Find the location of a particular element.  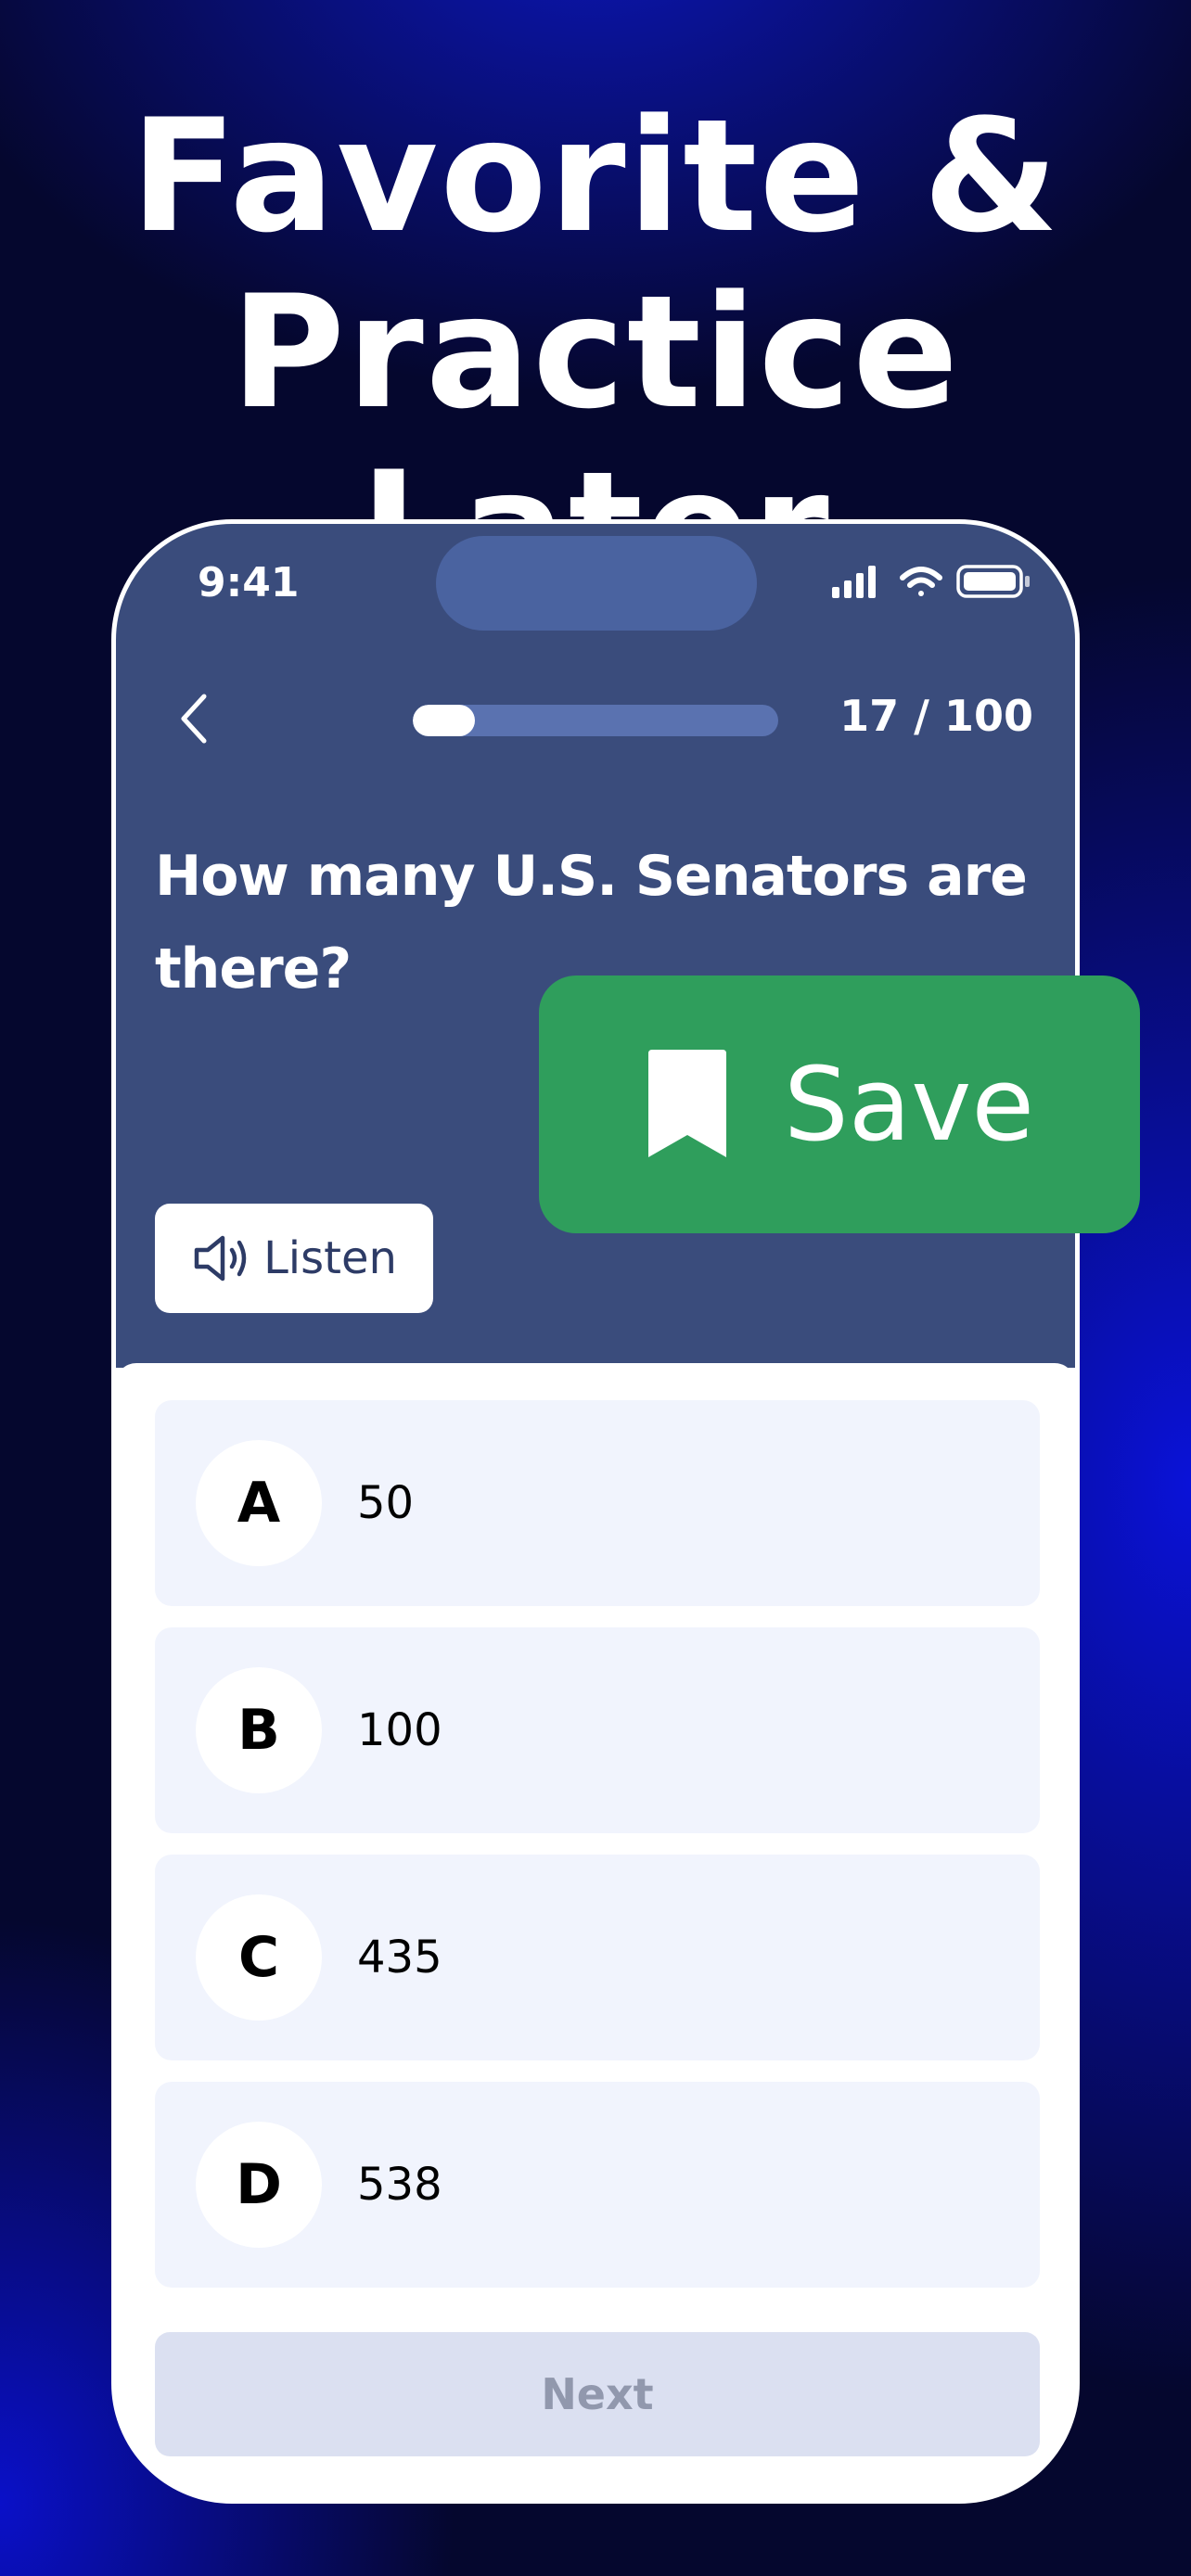

option-text: 100 is located at coordinates (399, 1730).